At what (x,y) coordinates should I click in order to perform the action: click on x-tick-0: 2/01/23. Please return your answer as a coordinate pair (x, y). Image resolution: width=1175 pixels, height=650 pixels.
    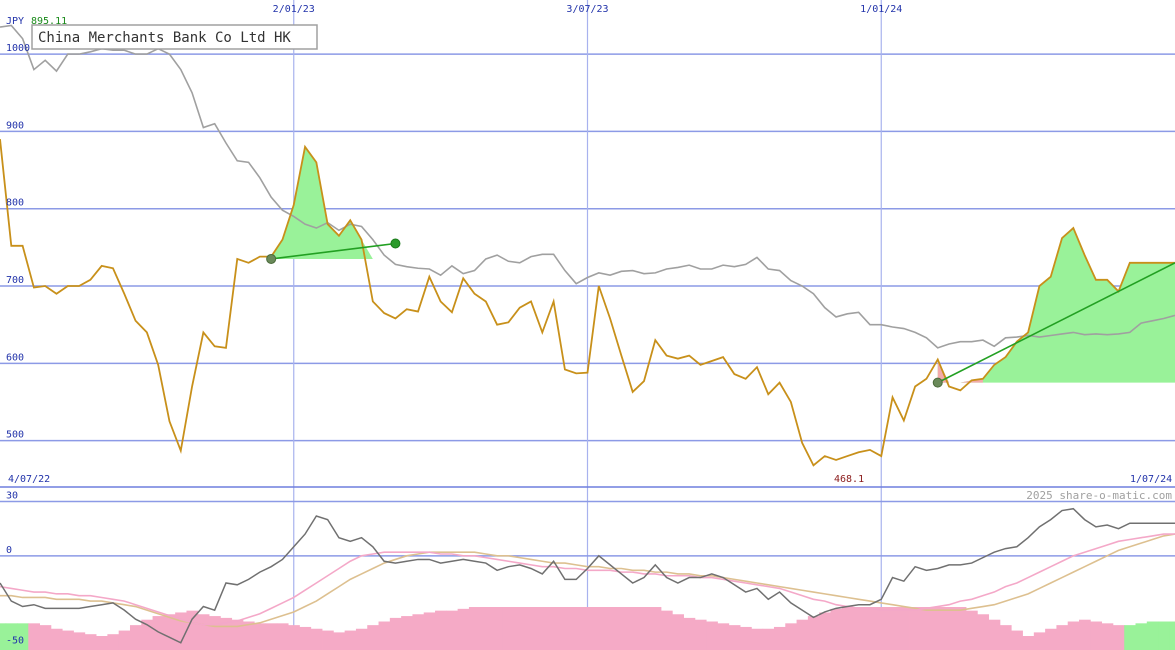
    Looking at the image, I should click on (294, 9).